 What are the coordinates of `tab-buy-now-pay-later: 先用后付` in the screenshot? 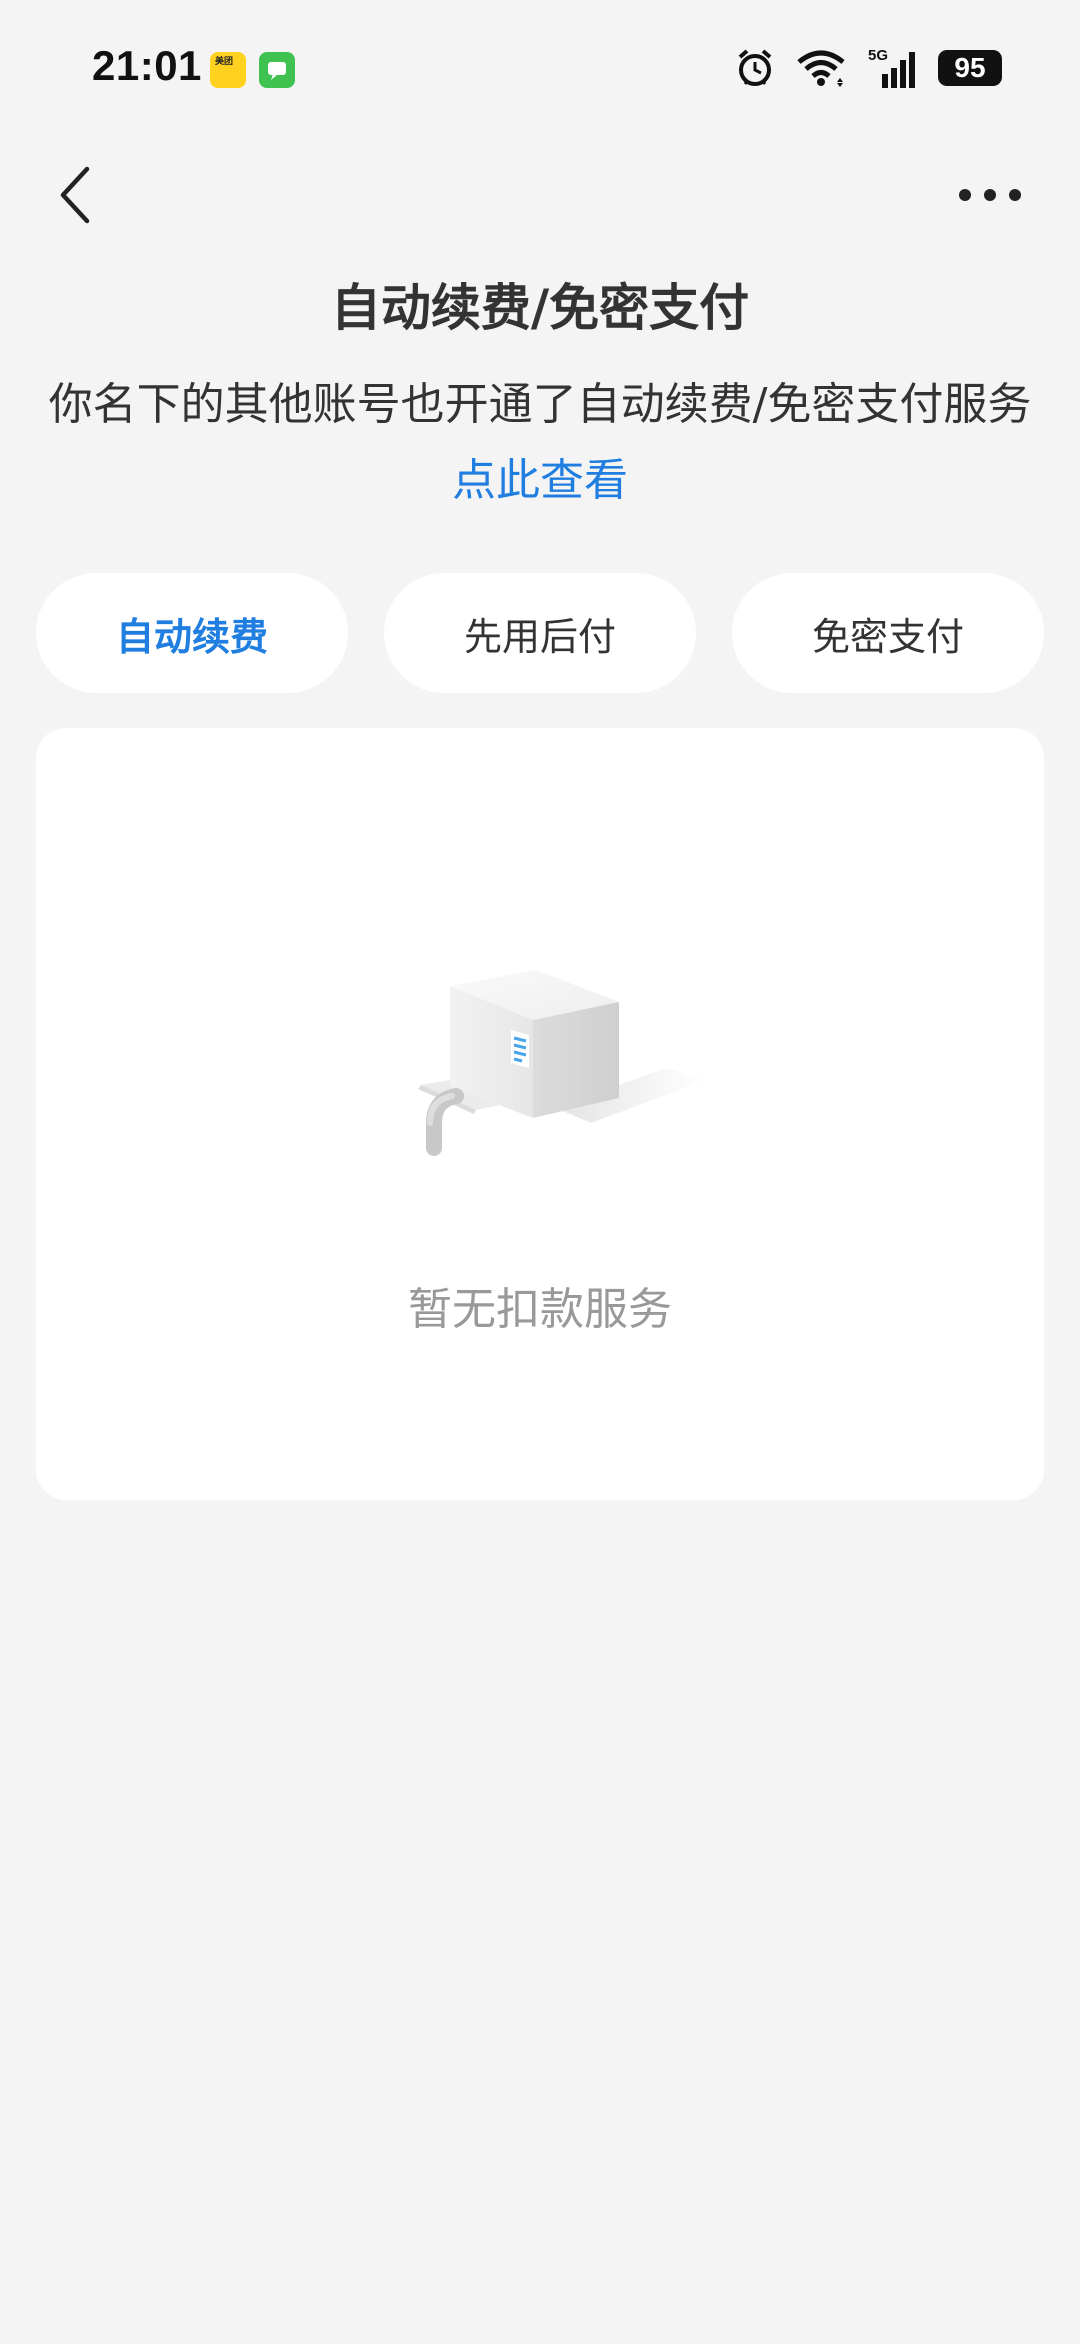 It's located at (540, 633).